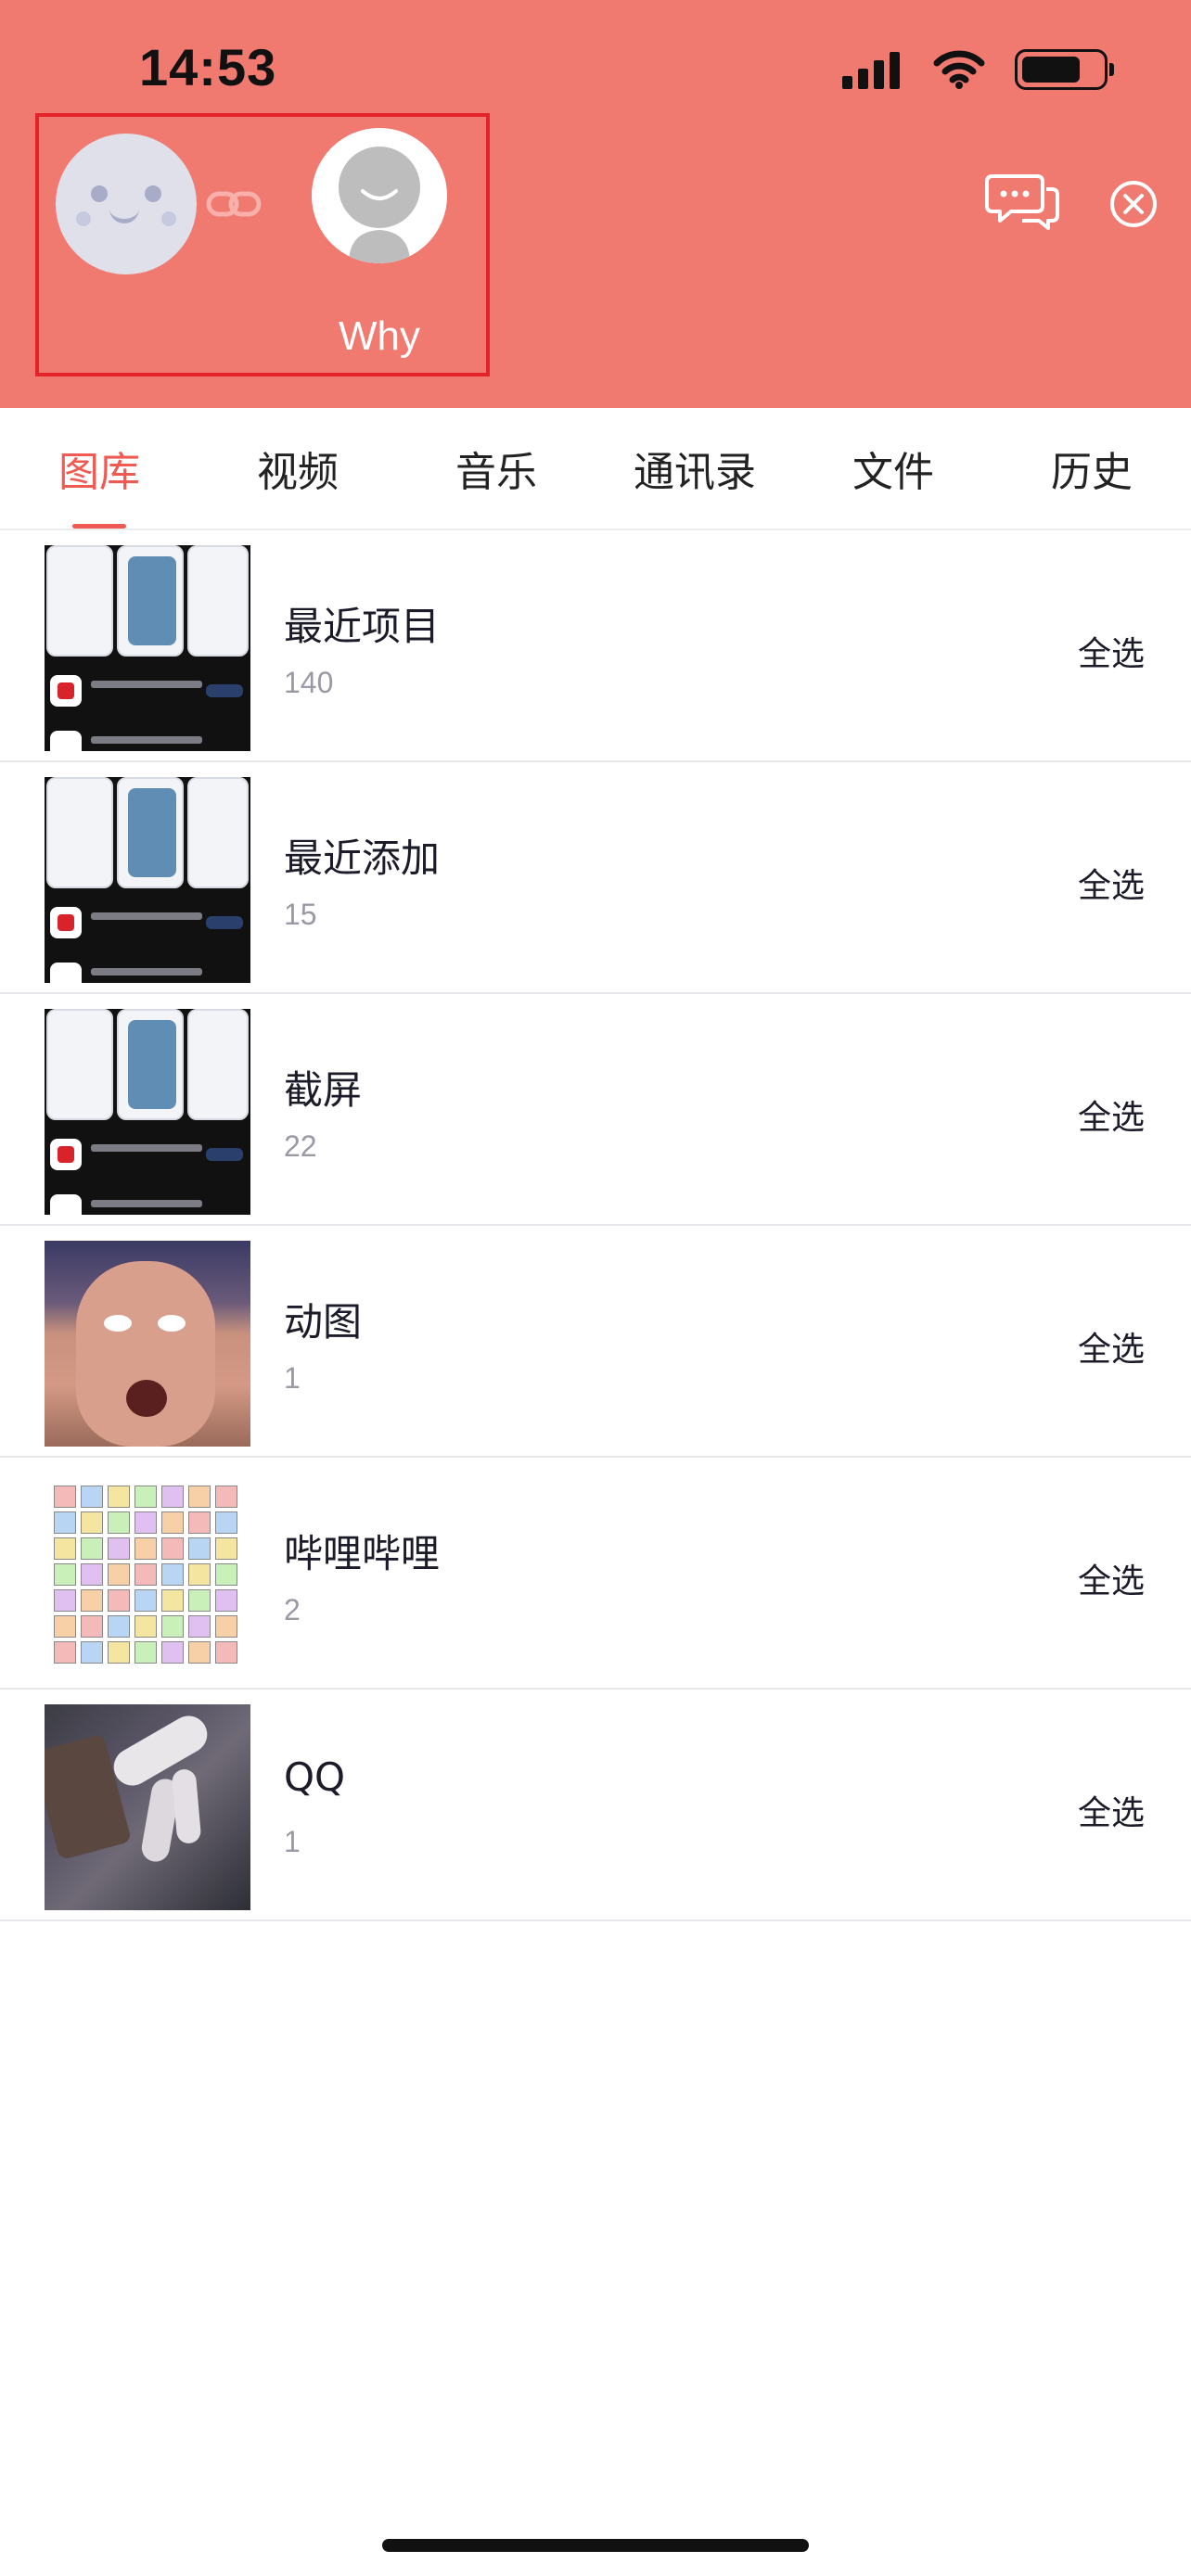  What do you see at coordinates (1091, 468) in the screenshot?
I see `tab-history: 历史` at bounding box center [1091, 468].